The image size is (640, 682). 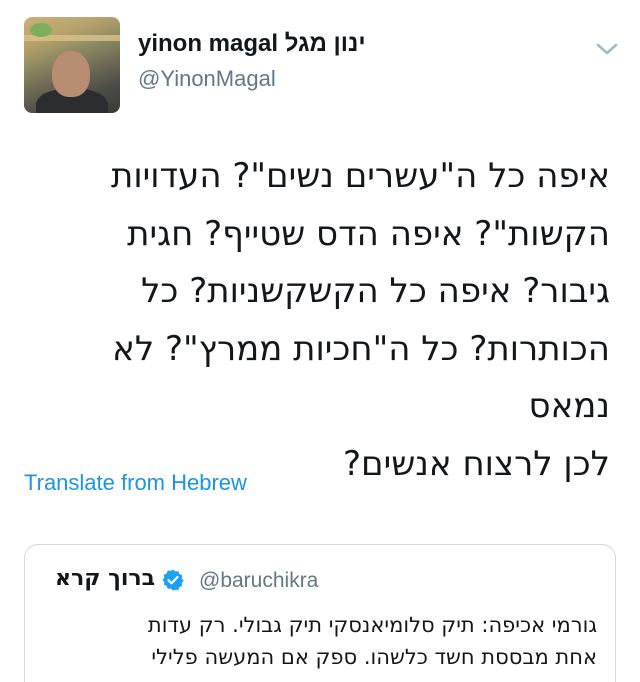 I want to click on chevron-down-icon, so click(x=607, y=49).